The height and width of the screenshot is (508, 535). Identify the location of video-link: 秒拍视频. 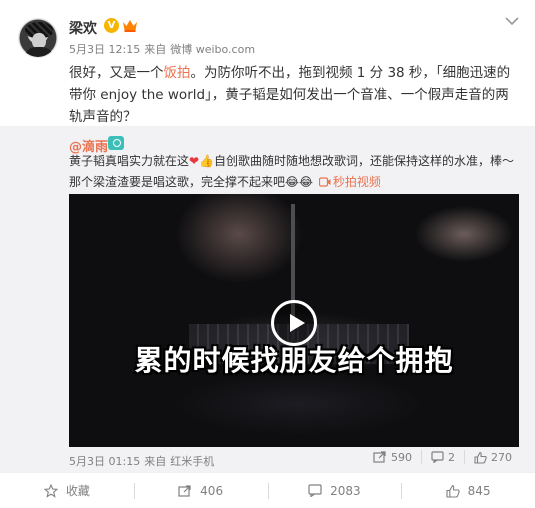
(347, 182).